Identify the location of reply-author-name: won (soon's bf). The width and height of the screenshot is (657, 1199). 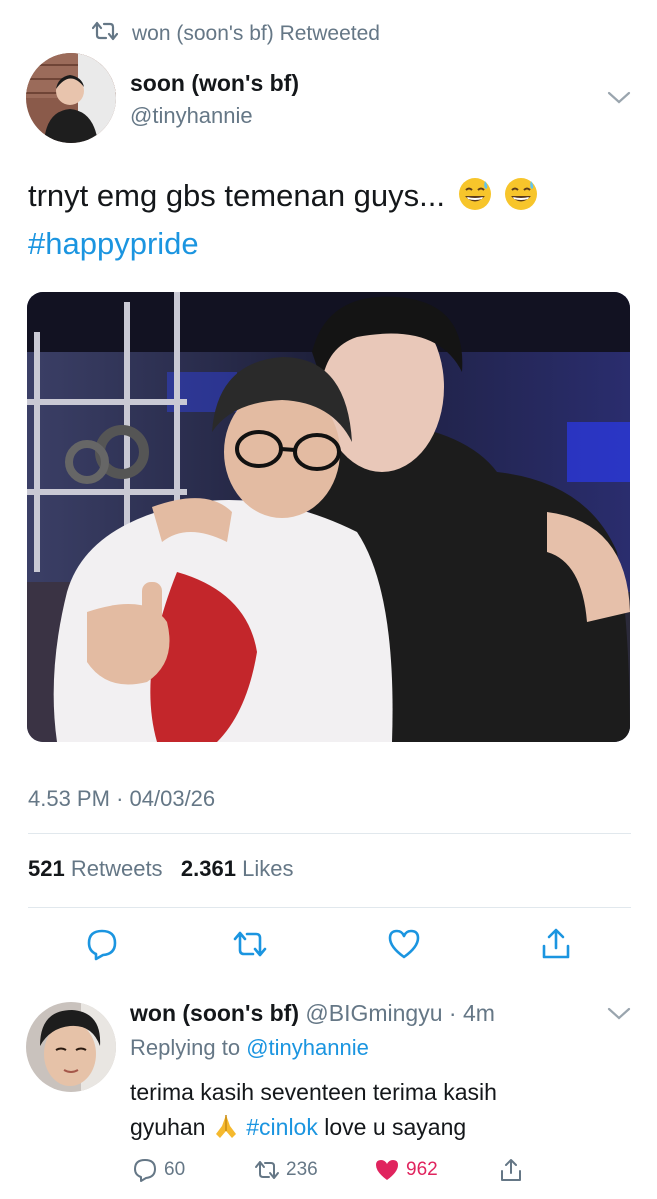
(214, 1013).